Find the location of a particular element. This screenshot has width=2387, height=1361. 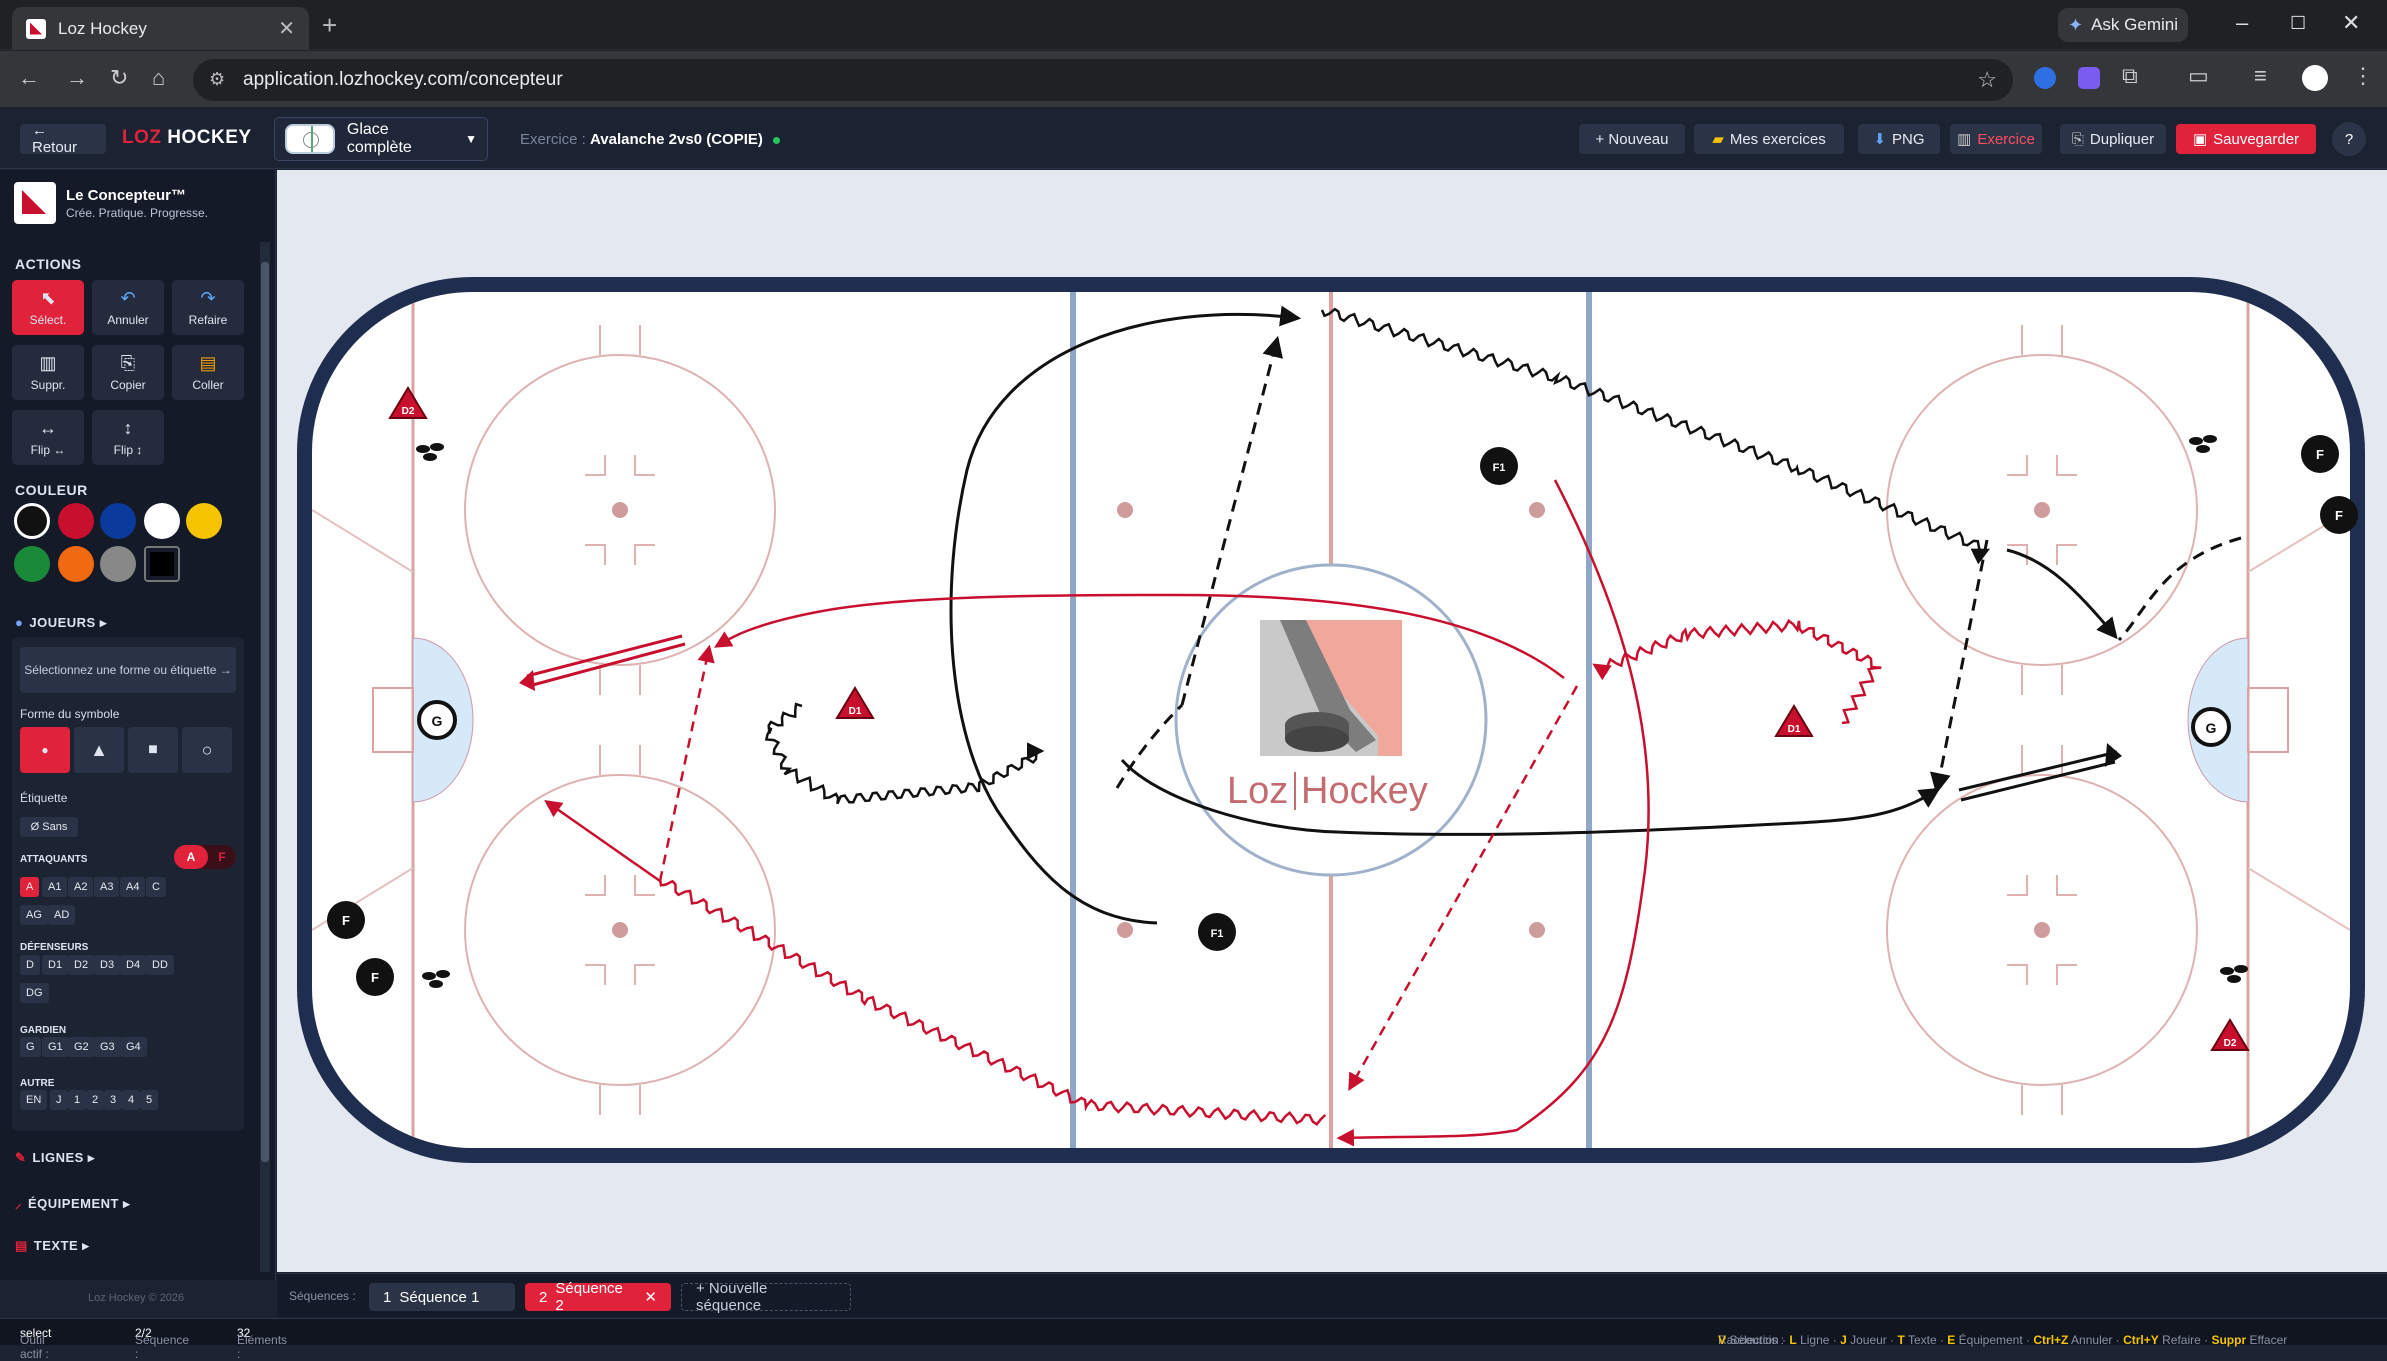

equipment-heading: ⸝ ÉQUIPEMENT ▸ is located at coordinates (72, 1203).